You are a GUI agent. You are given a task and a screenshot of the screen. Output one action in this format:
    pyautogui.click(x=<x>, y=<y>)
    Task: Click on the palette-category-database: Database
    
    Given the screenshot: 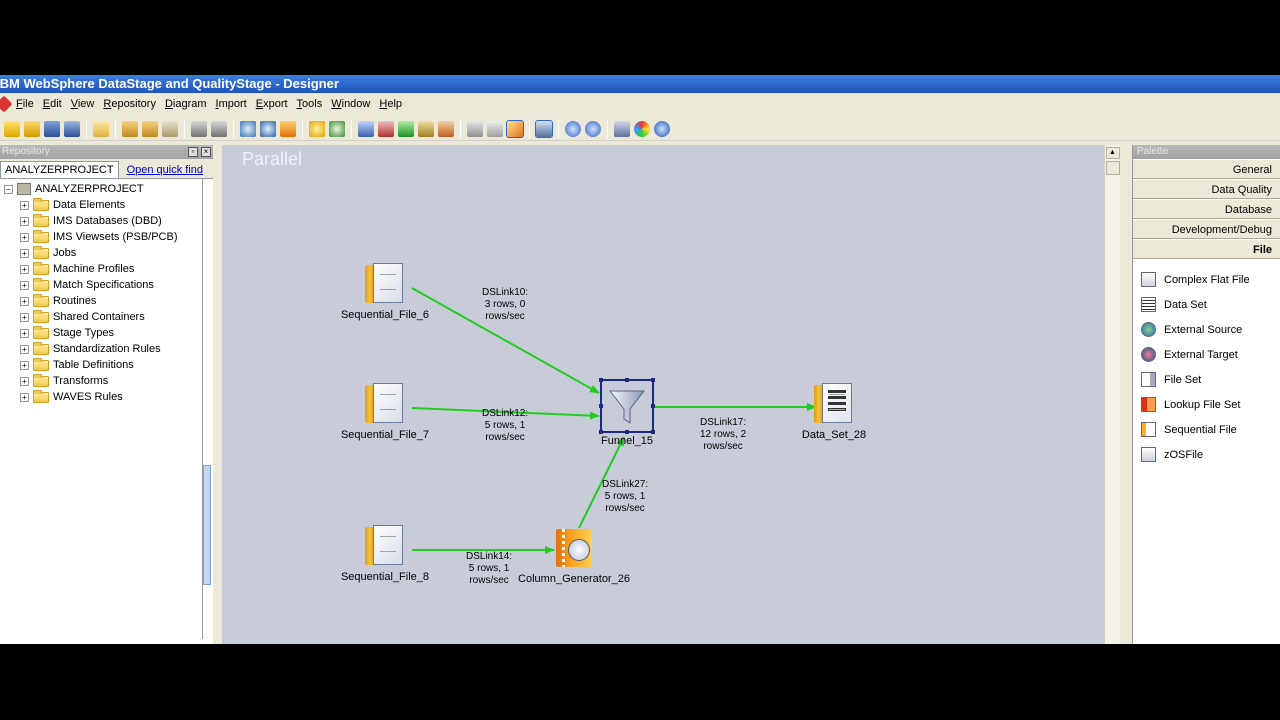 What is the action you would take?
    pyautogui.click(x=1206, y=209)
    